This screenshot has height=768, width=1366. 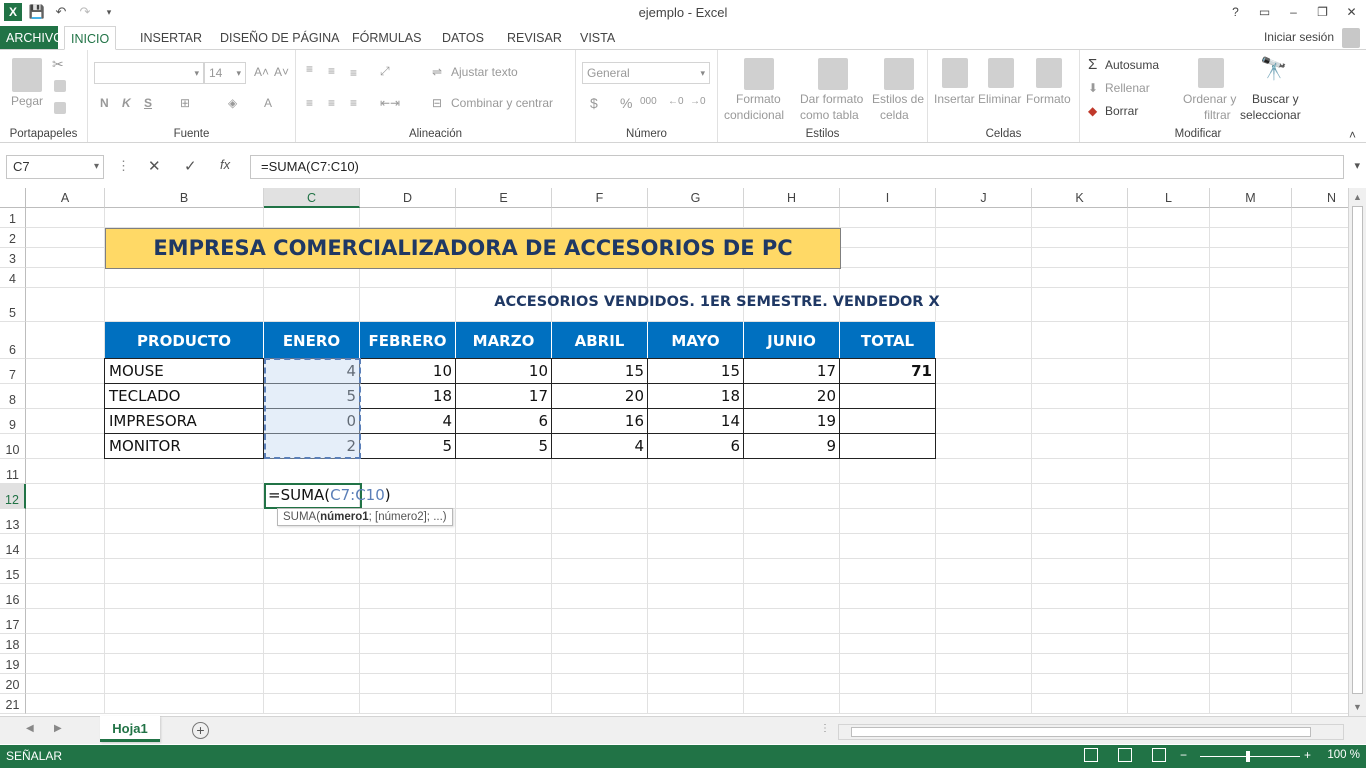 I want to click on paste-button: Pegar, so click(x=27, y=101).